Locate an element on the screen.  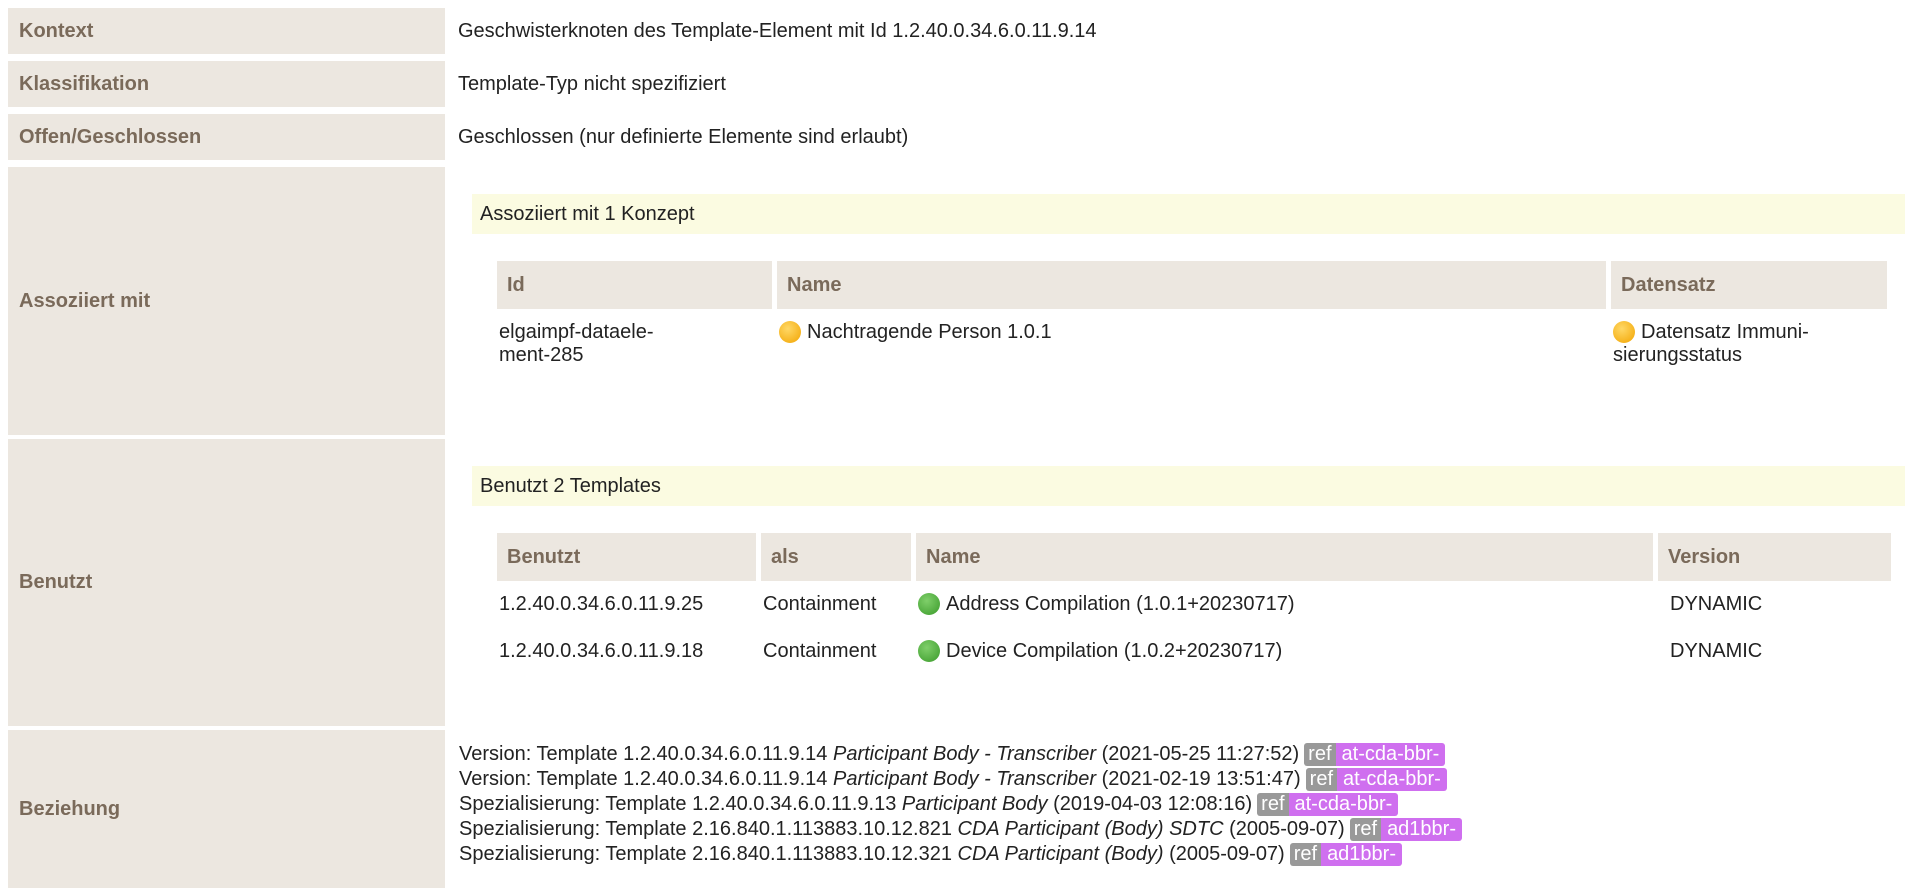
relation-date: (2019‑04‑03 12:08:16) is located at coordinates (1153, 804).